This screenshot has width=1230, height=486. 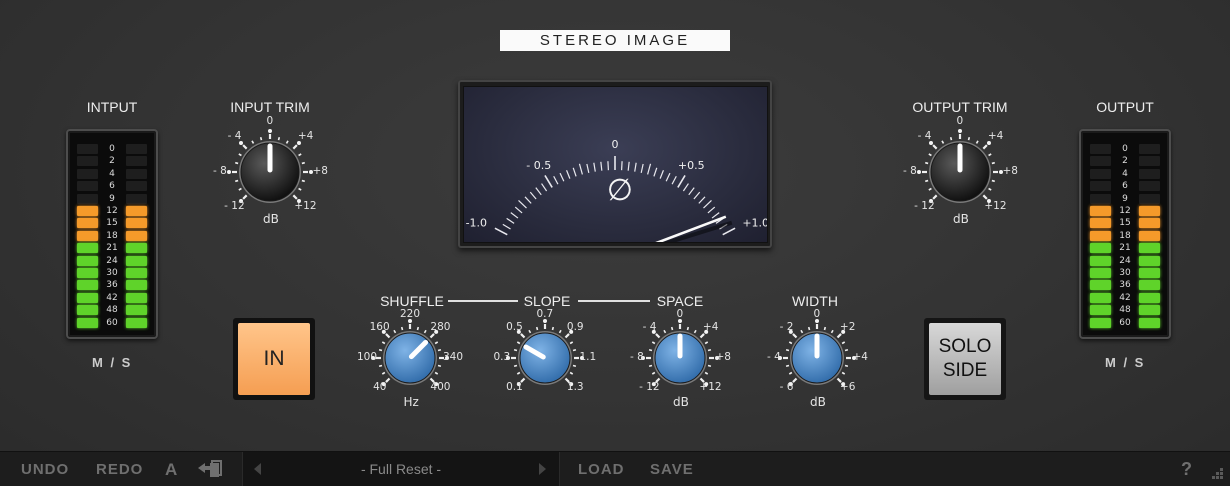 I want to click on undo-button: UNDO, so click(x=45, y=469).